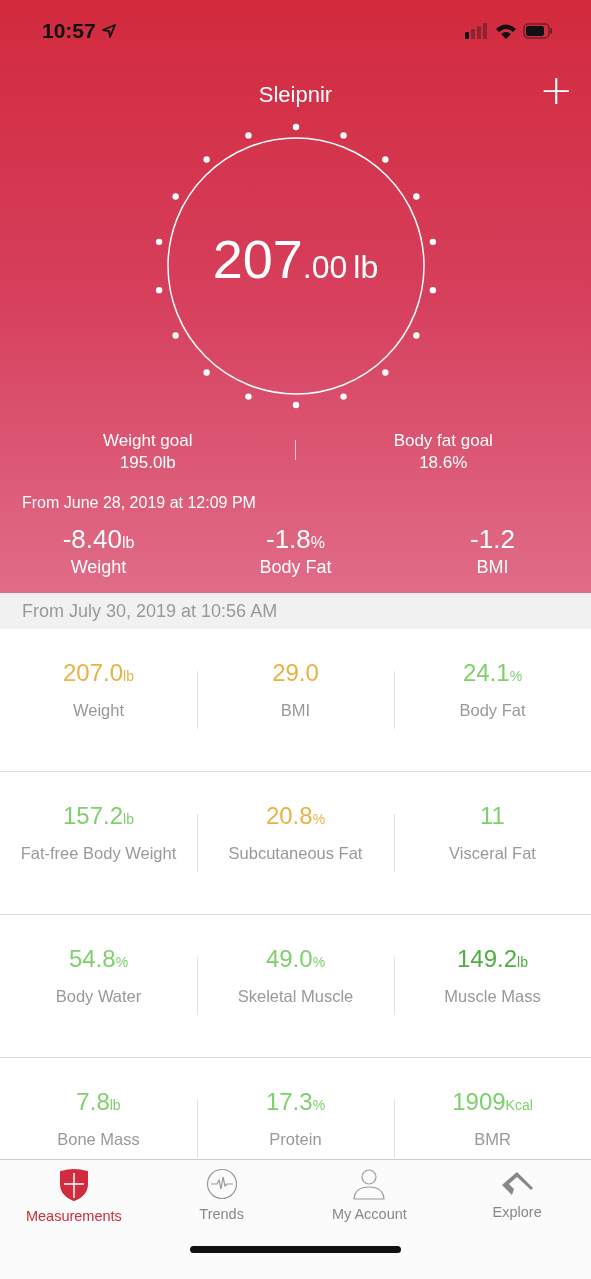  Describe the element at coordinates (492, 1139) in the screenshot. I see `metric-label: BMR` at that location.